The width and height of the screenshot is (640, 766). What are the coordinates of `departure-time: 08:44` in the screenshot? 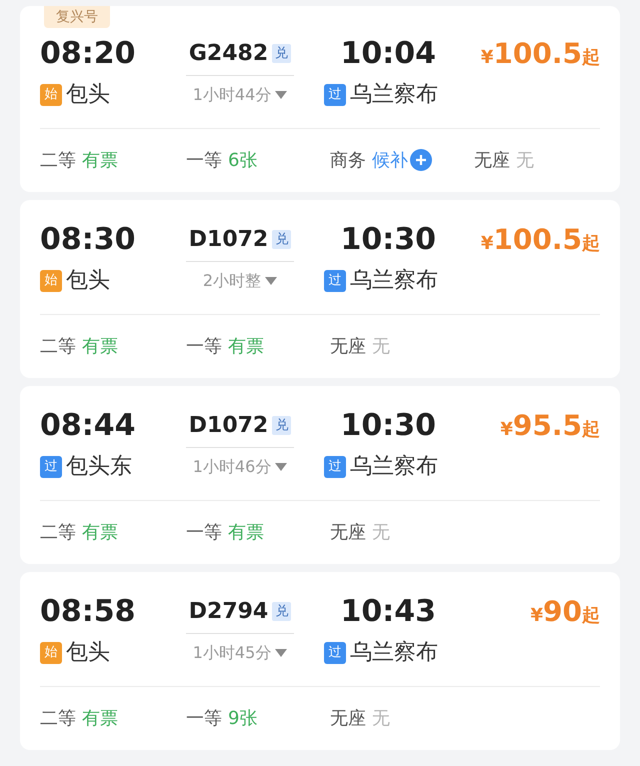 It's located at (88, 426).